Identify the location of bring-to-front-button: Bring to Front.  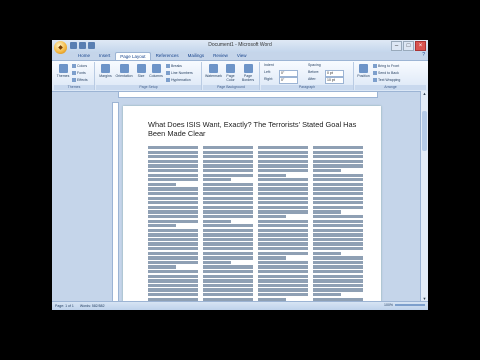
(386, 66).